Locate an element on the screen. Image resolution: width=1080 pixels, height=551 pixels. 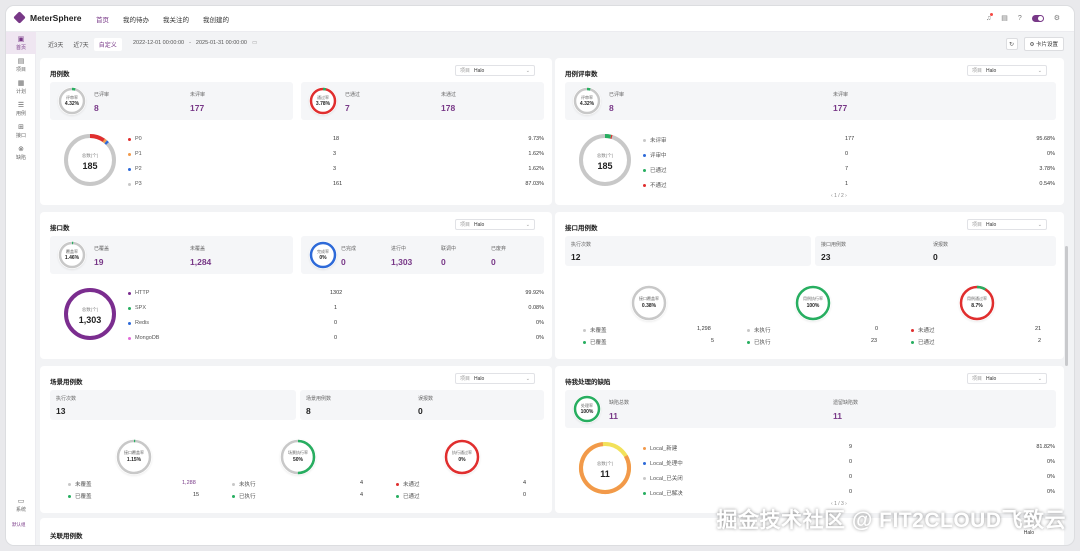
legend-p1: P1 is located at coordinates (135, 154).